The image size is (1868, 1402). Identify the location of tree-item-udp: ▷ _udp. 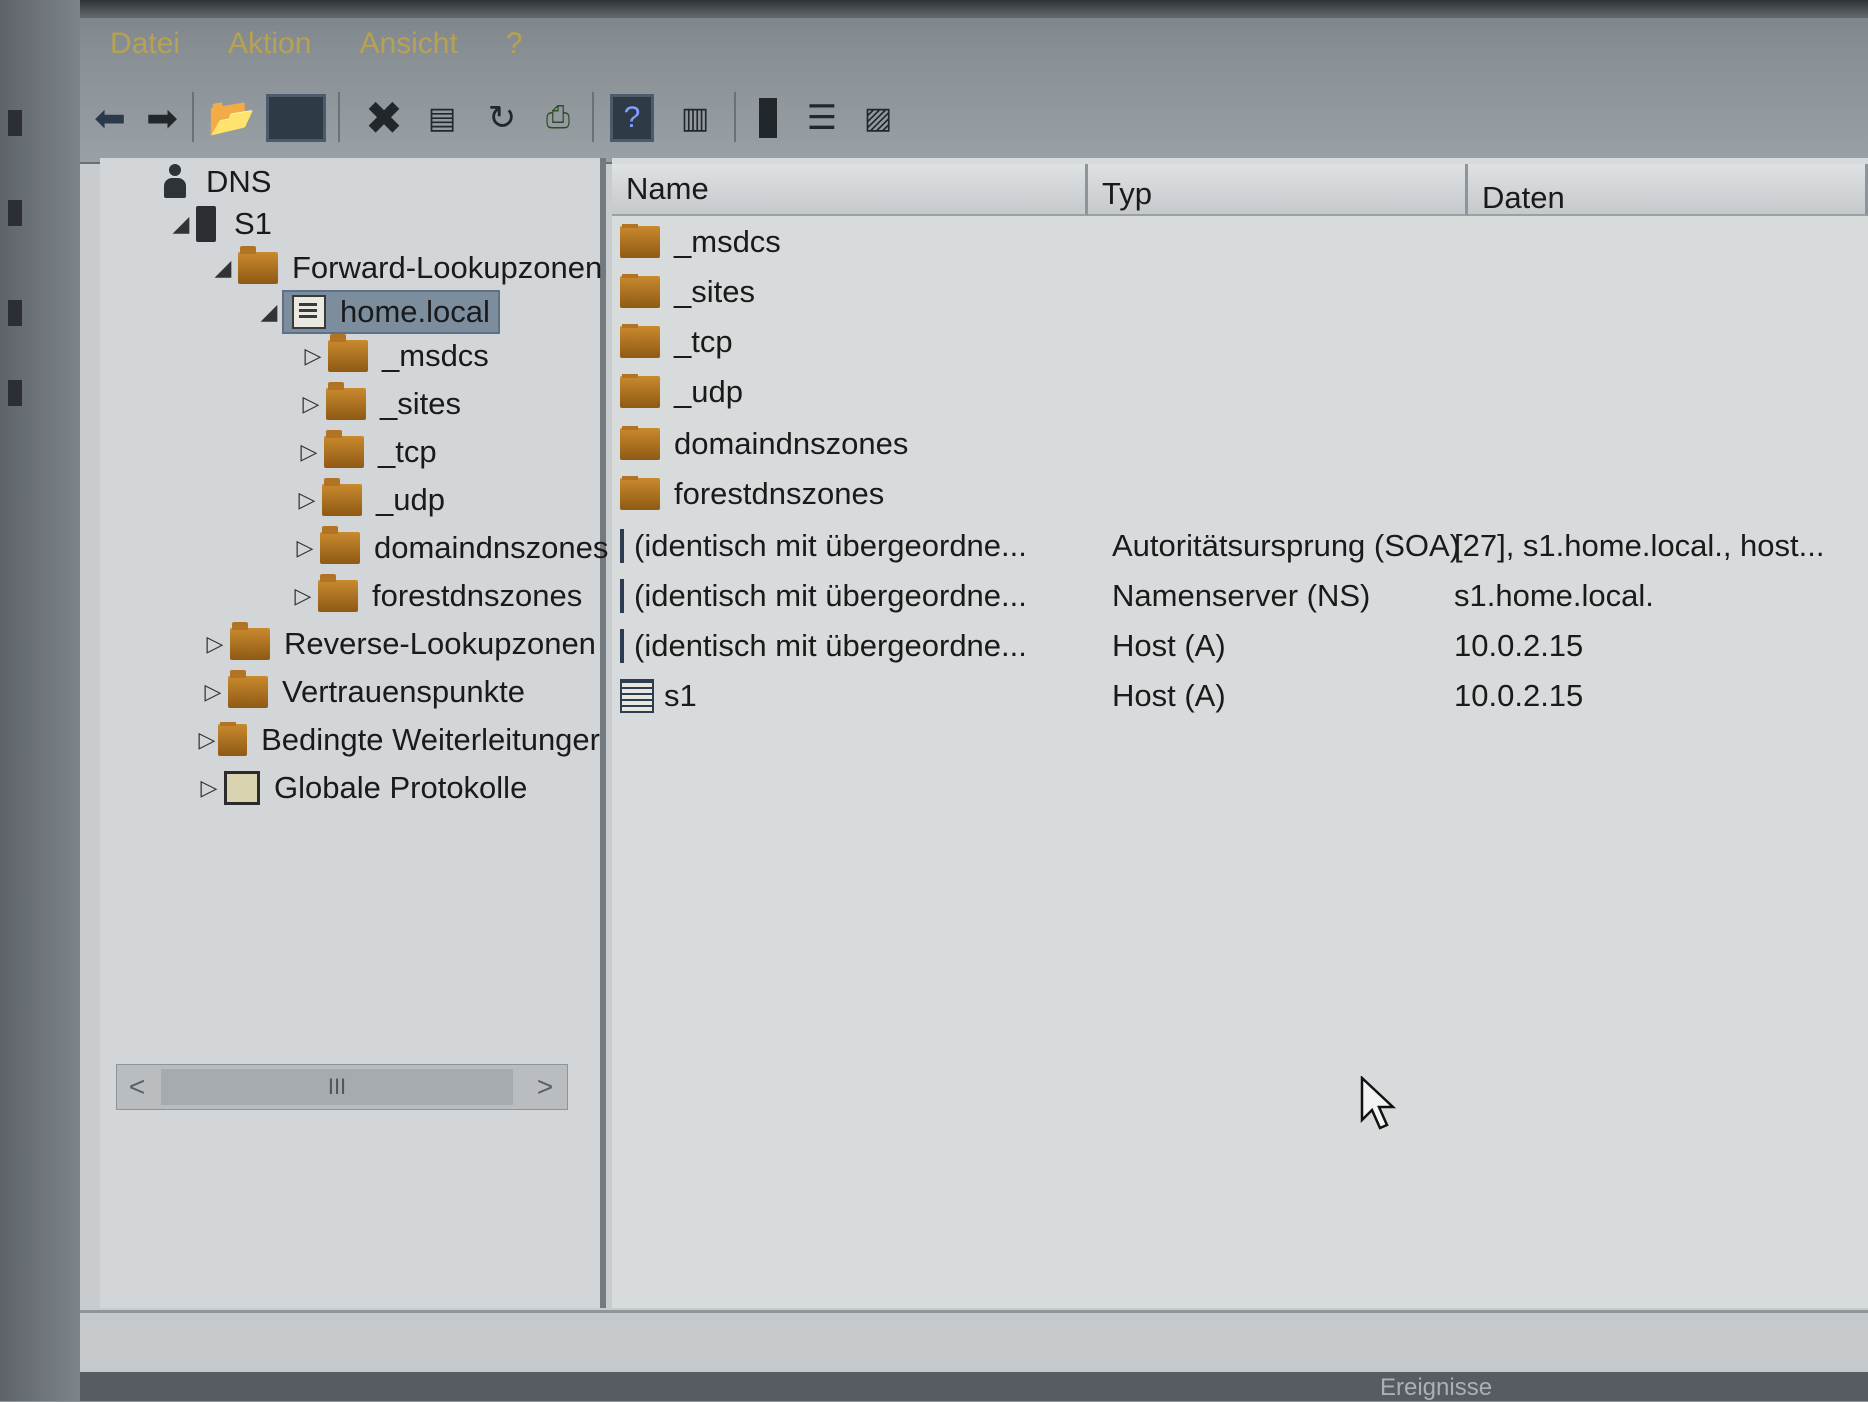
(368, 498).